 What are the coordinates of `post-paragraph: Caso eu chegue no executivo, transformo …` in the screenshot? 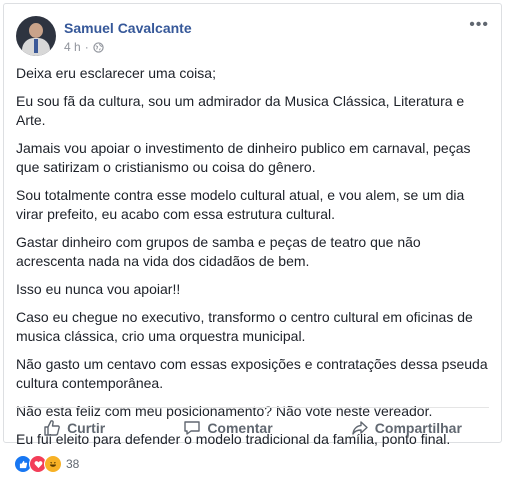 It's located at (244, 326).